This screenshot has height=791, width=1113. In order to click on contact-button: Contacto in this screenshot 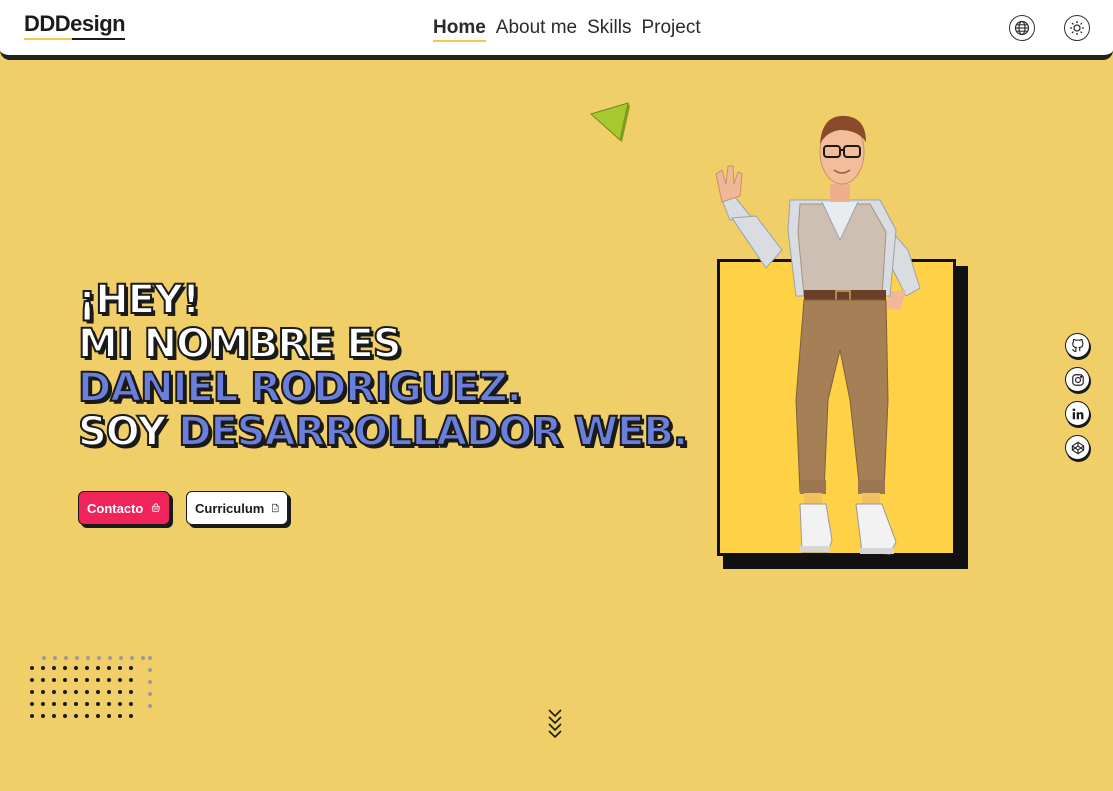, I will do `click(124, 508)`.